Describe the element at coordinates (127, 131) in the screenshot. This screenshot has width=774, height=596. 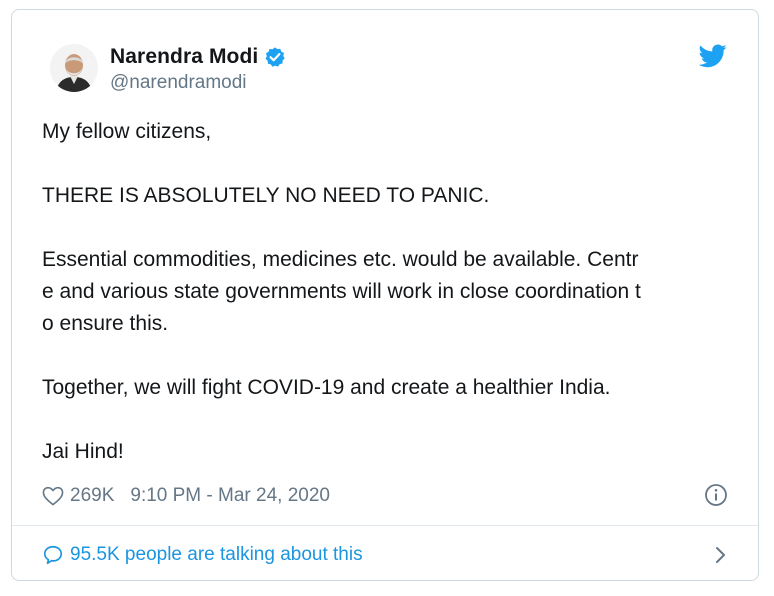
I see `tweet-paragraph: My fellow citizens,` at that location.